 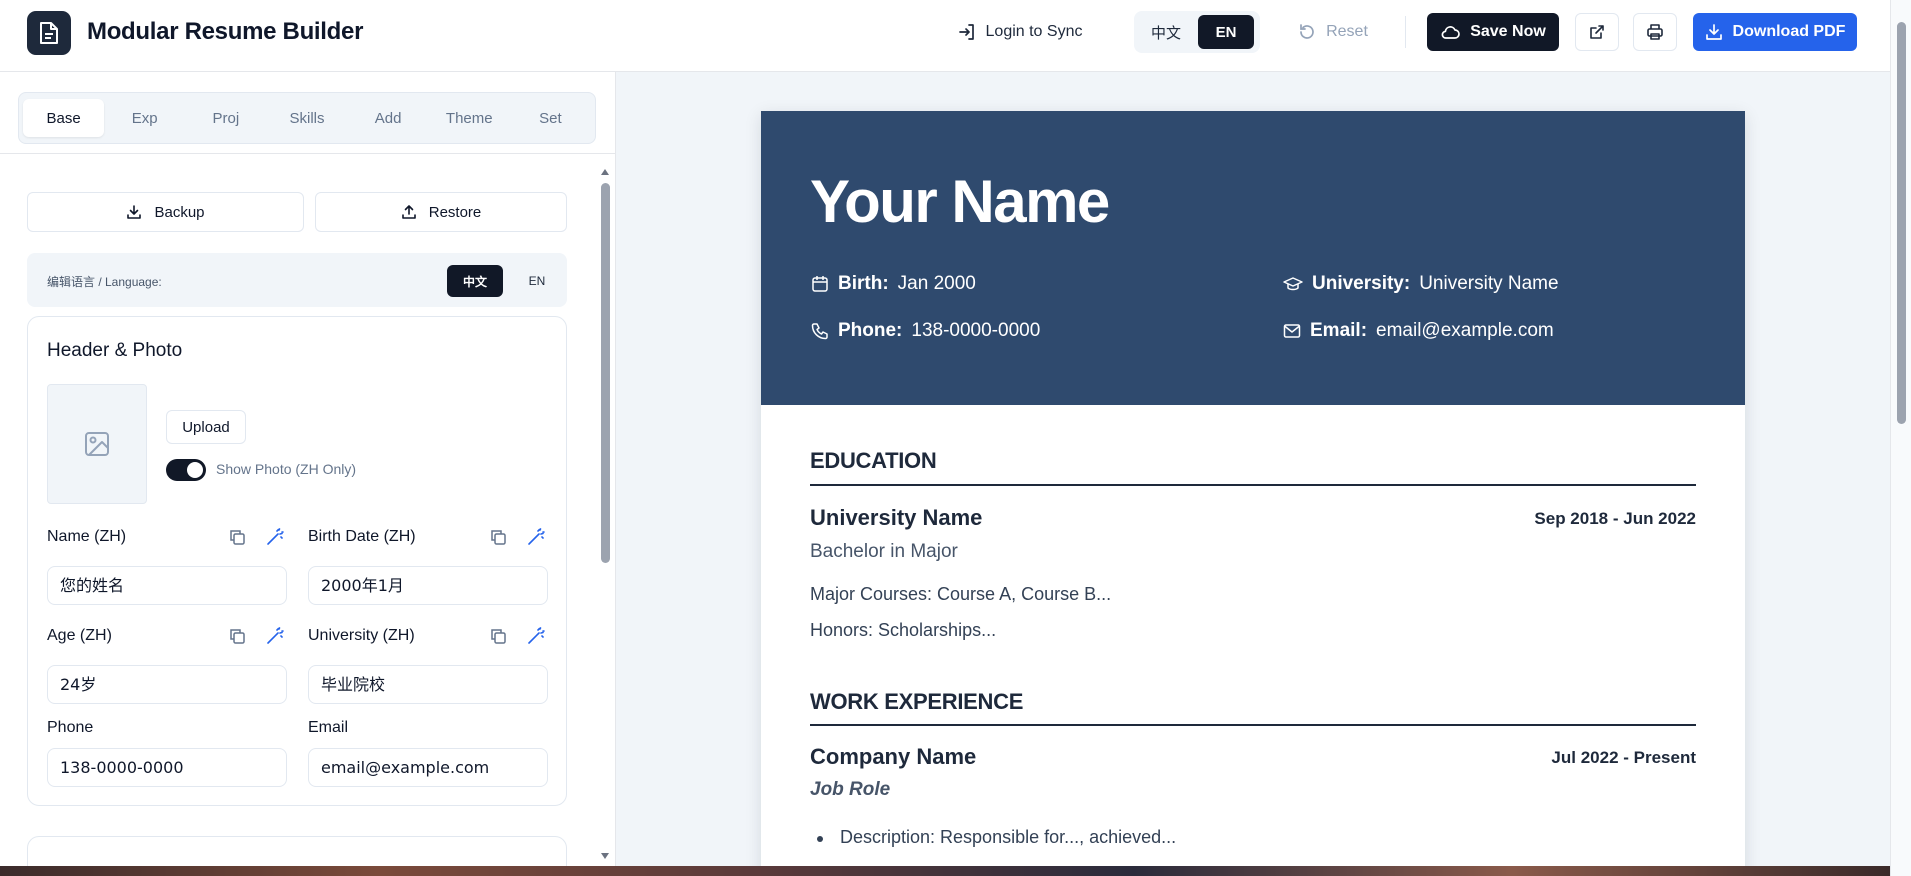 I want to click on download-label: Download PDF, so click(x=1789, y=31).